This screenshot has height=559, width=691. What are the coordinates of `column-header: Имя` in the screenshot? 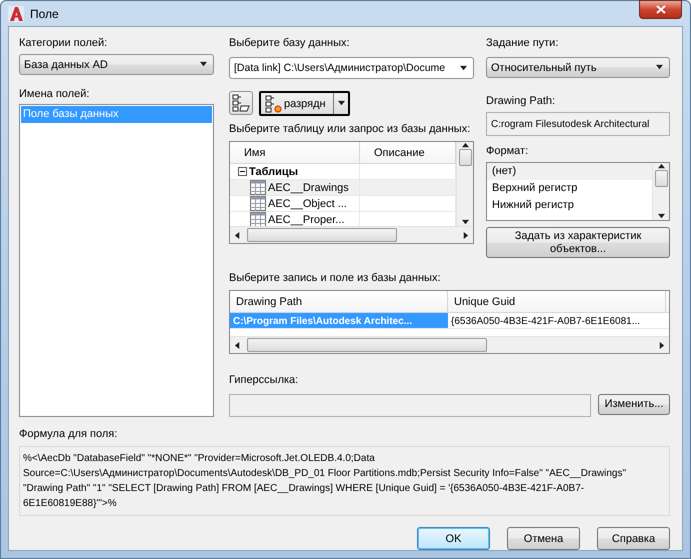 It's located at (295, 153).